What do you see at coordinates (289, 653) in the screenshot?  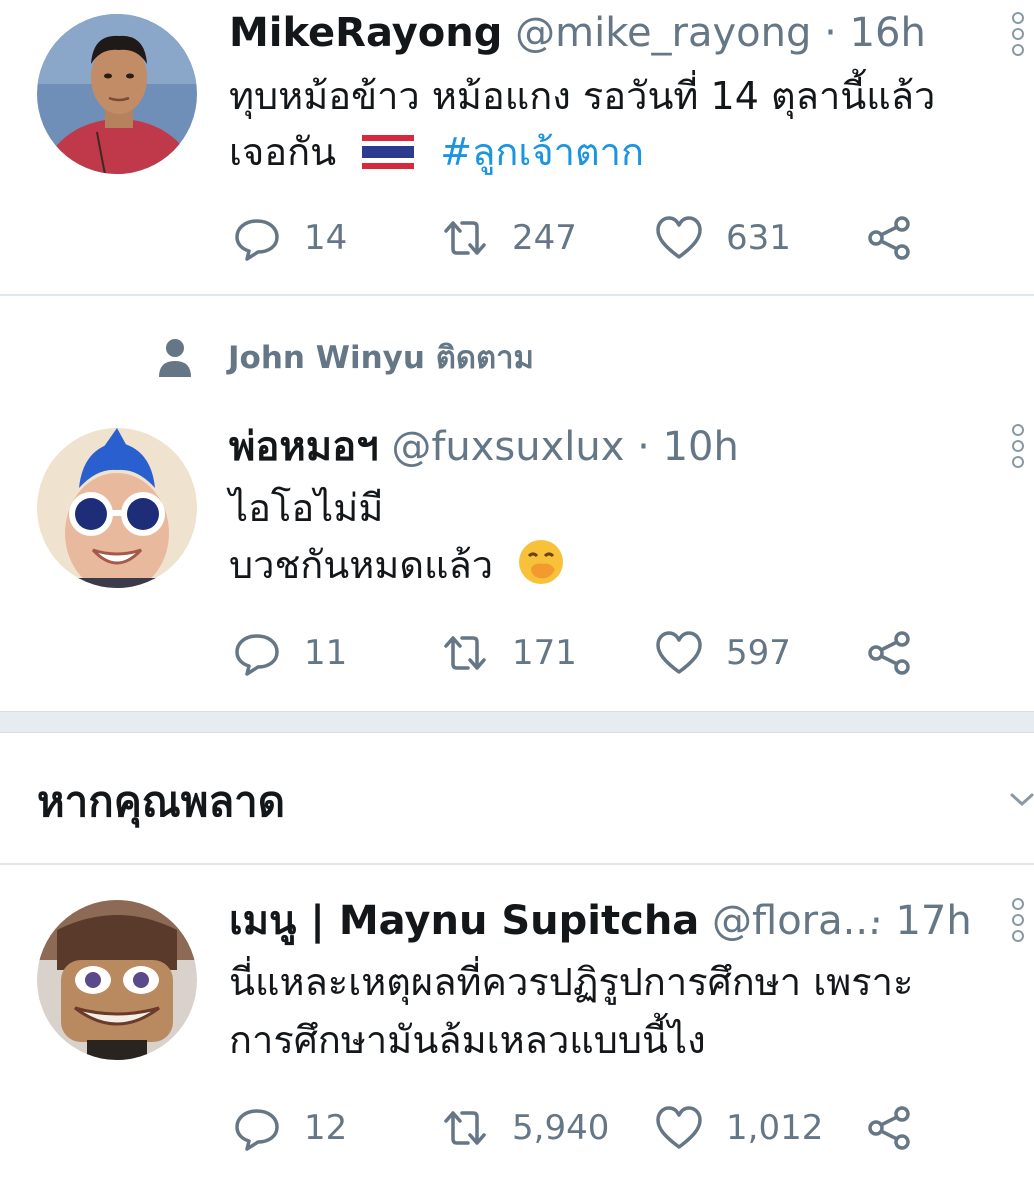 I see `reply-button: 11` at bounding box center [289, 653].